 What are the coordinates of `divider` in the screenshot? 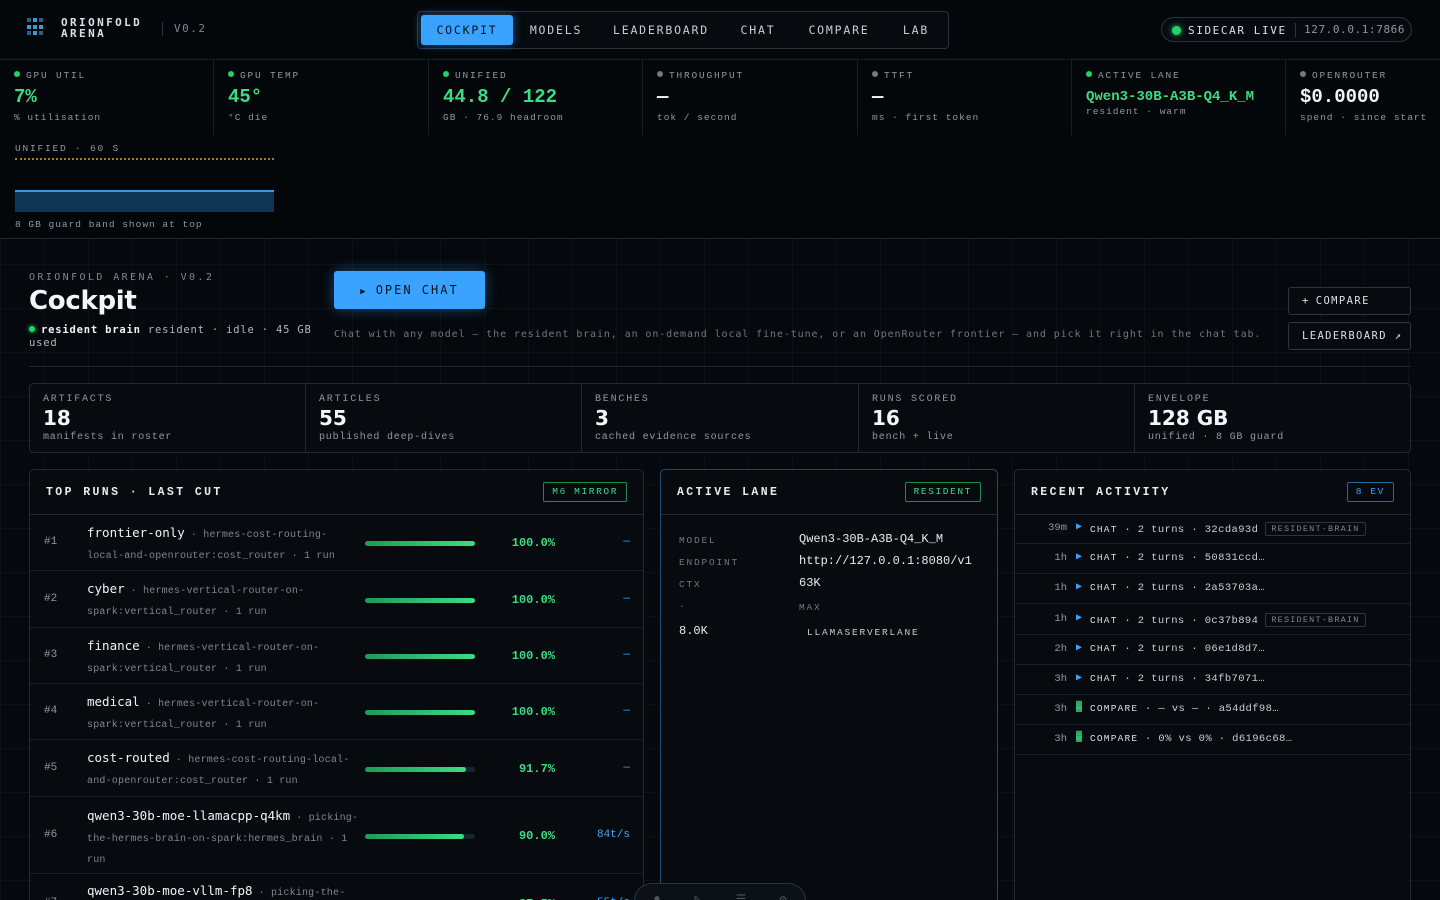 It's located at (720, 366).